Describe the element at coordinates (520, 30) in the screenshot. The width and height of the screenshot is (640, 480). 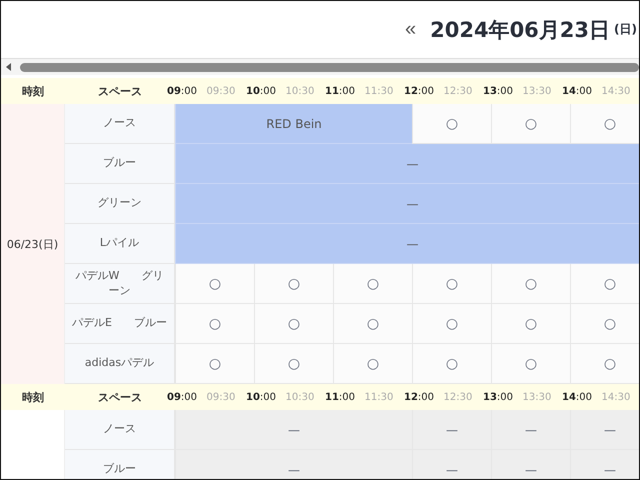
I see `date-title: 2024年06月23日` at that location.